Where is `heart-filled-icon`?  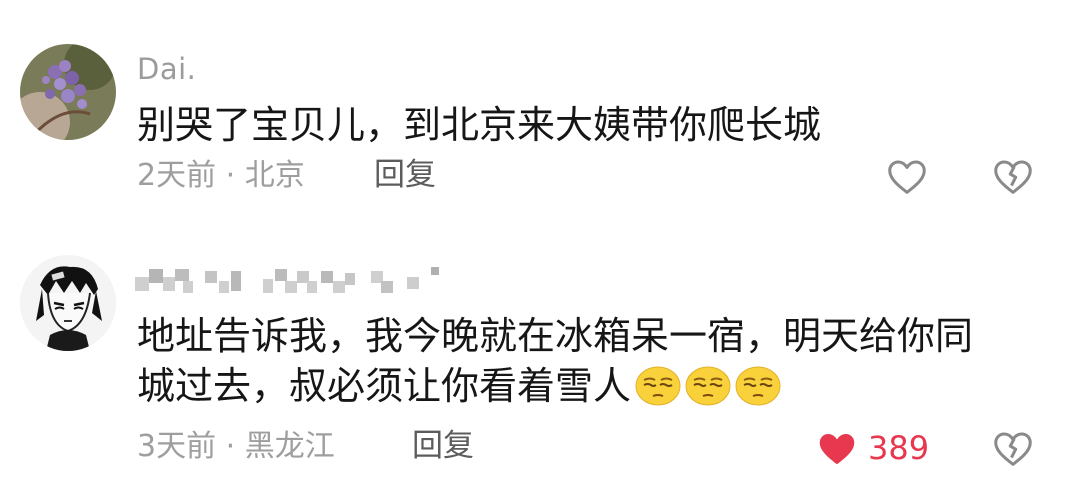 heart-filled-icon is located at coordinates (837, 449).